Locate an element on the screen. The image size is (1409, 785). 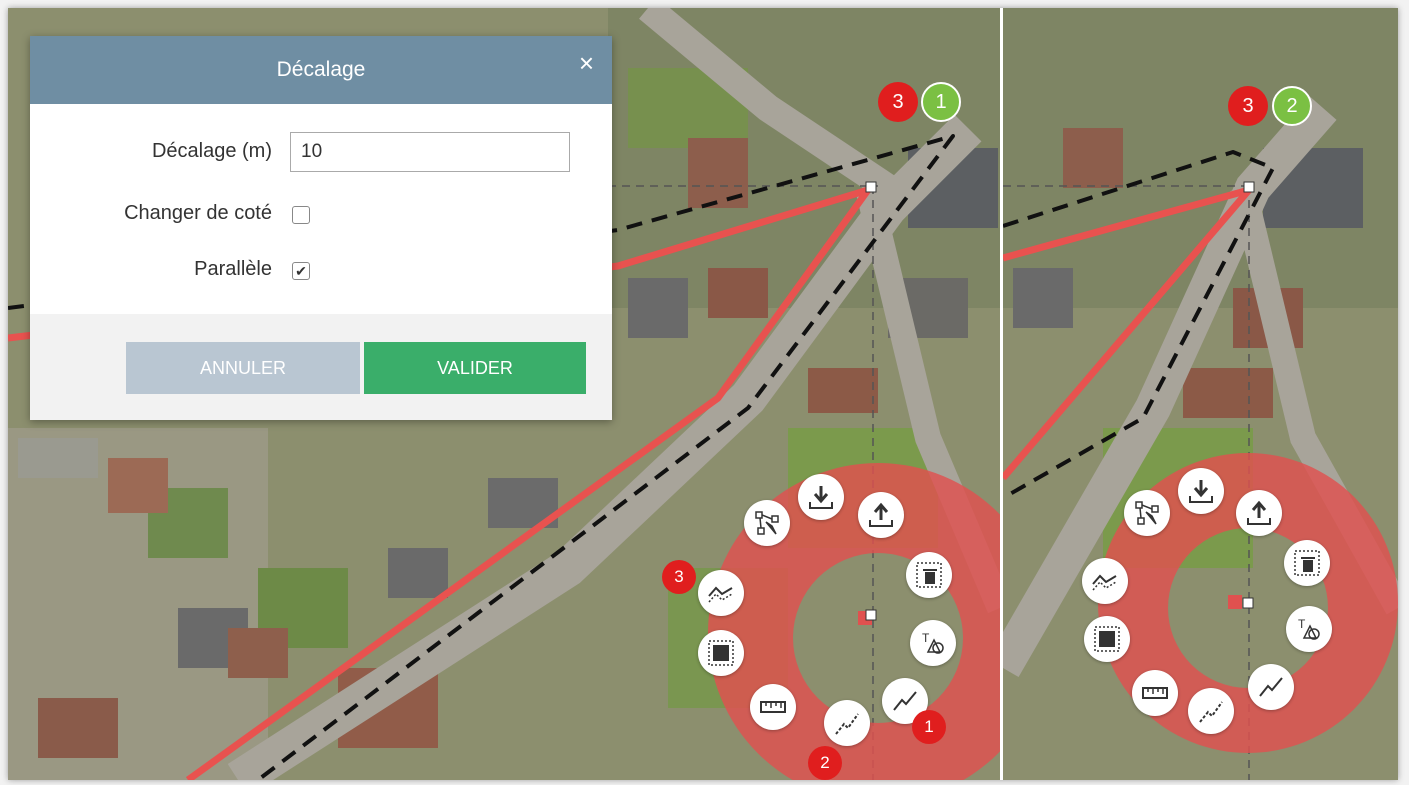
change-side-row: Changer de coté is located at coordinates (321, 214).